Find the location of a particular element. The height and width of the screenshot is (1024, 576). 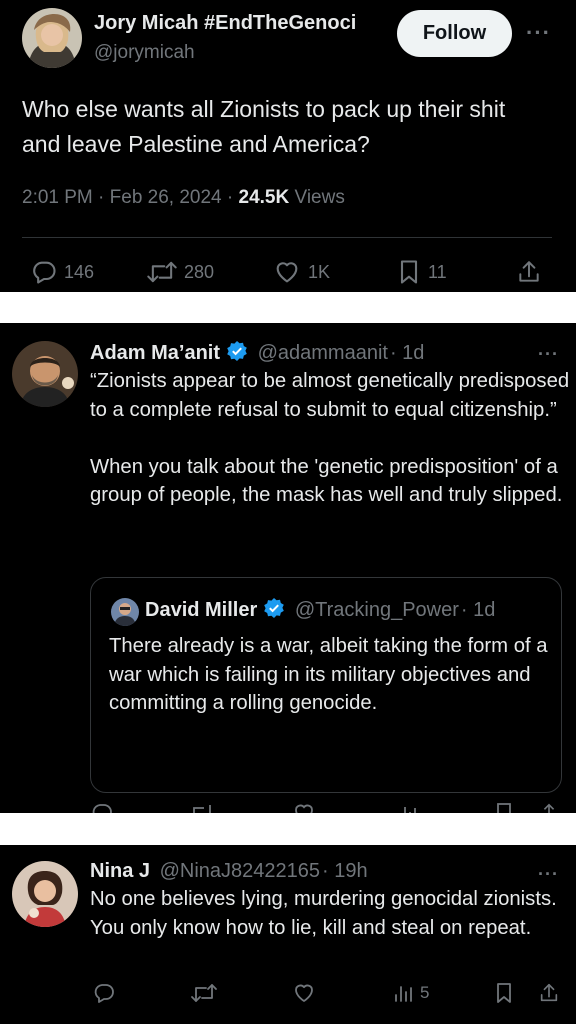

cropped-action-row is located at coordinates (288, 807).